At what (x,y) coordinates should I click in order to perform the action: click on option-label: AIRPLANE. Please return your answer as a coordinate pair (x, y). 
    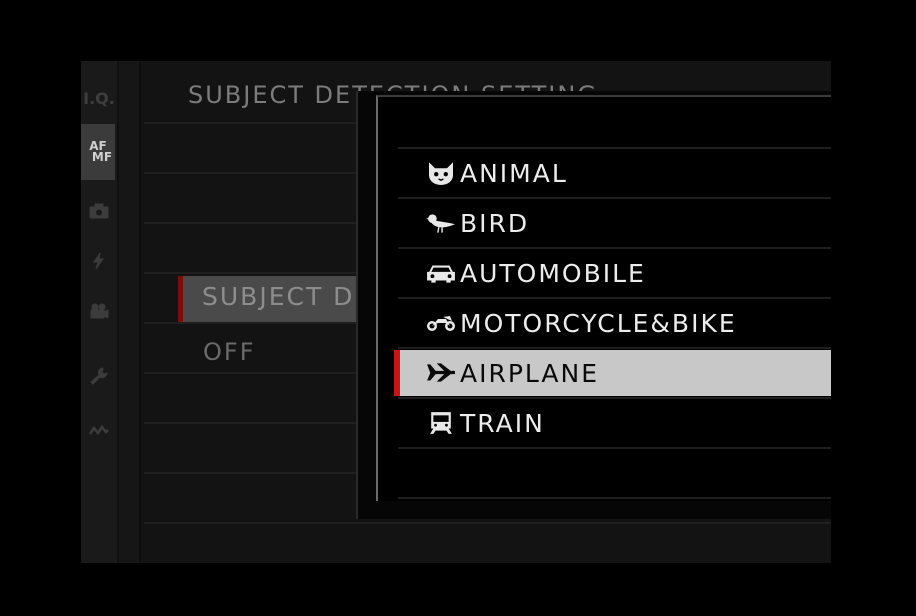
    Looking at the image, I should click on (530, 373).